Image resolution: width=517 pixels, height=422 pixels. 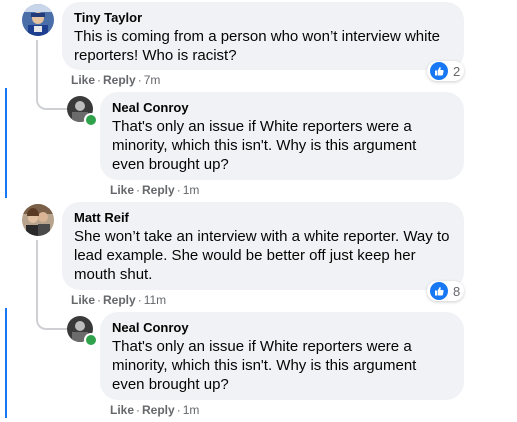 What do you see at coordinates (263, 18) in the screenshot?
I see `comment-author: Tiny Taylor` at bounding box center [263, 18].